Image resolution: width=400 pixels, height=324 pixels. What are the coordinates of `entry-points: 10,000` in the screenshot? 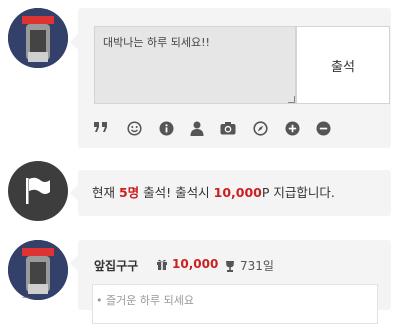 It's located at (187, 264).